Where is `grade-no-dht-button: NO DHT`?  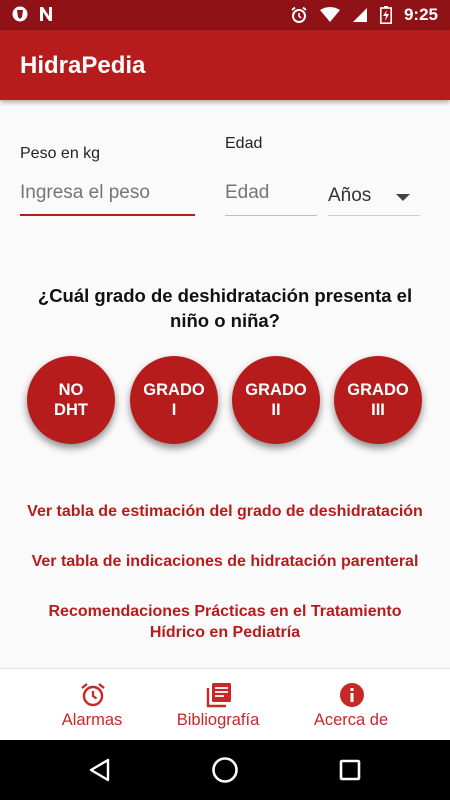
grade-no-dht-button: NO DHT is located at coordinates (71, 400).